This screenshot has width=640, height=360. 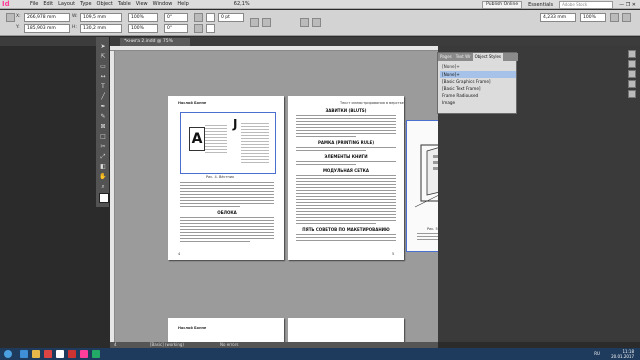 I want to click on transform-tool-icon: ⤢, so click(x=103, y=157).